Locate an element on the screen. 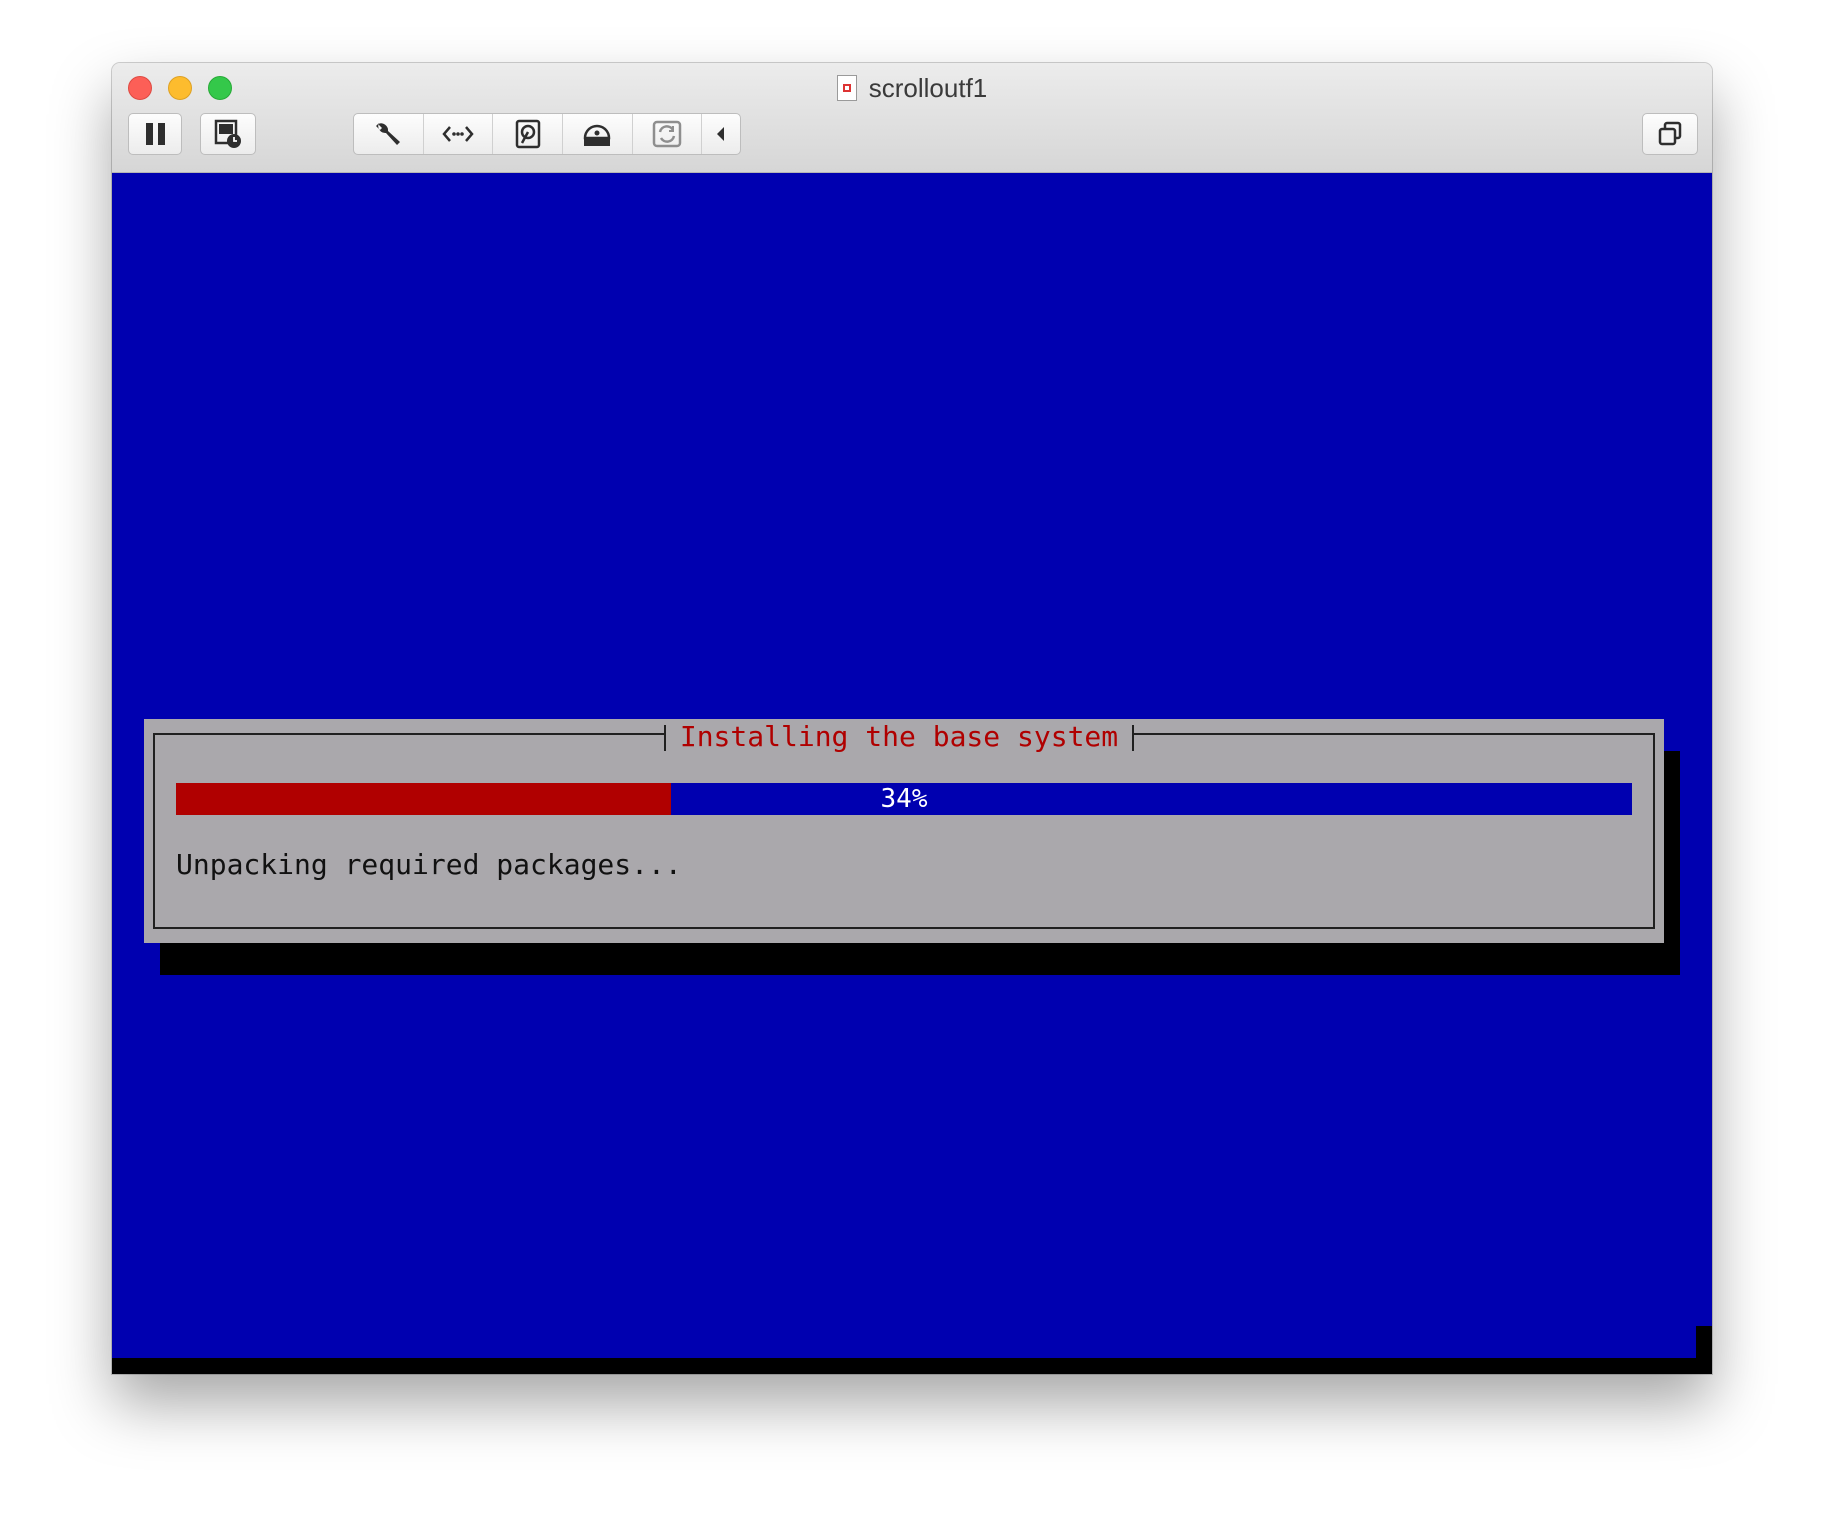 Image resolution: width=1824 pixels, height=1534 pixels. dialog-frame is located at coordinates (904, 831).